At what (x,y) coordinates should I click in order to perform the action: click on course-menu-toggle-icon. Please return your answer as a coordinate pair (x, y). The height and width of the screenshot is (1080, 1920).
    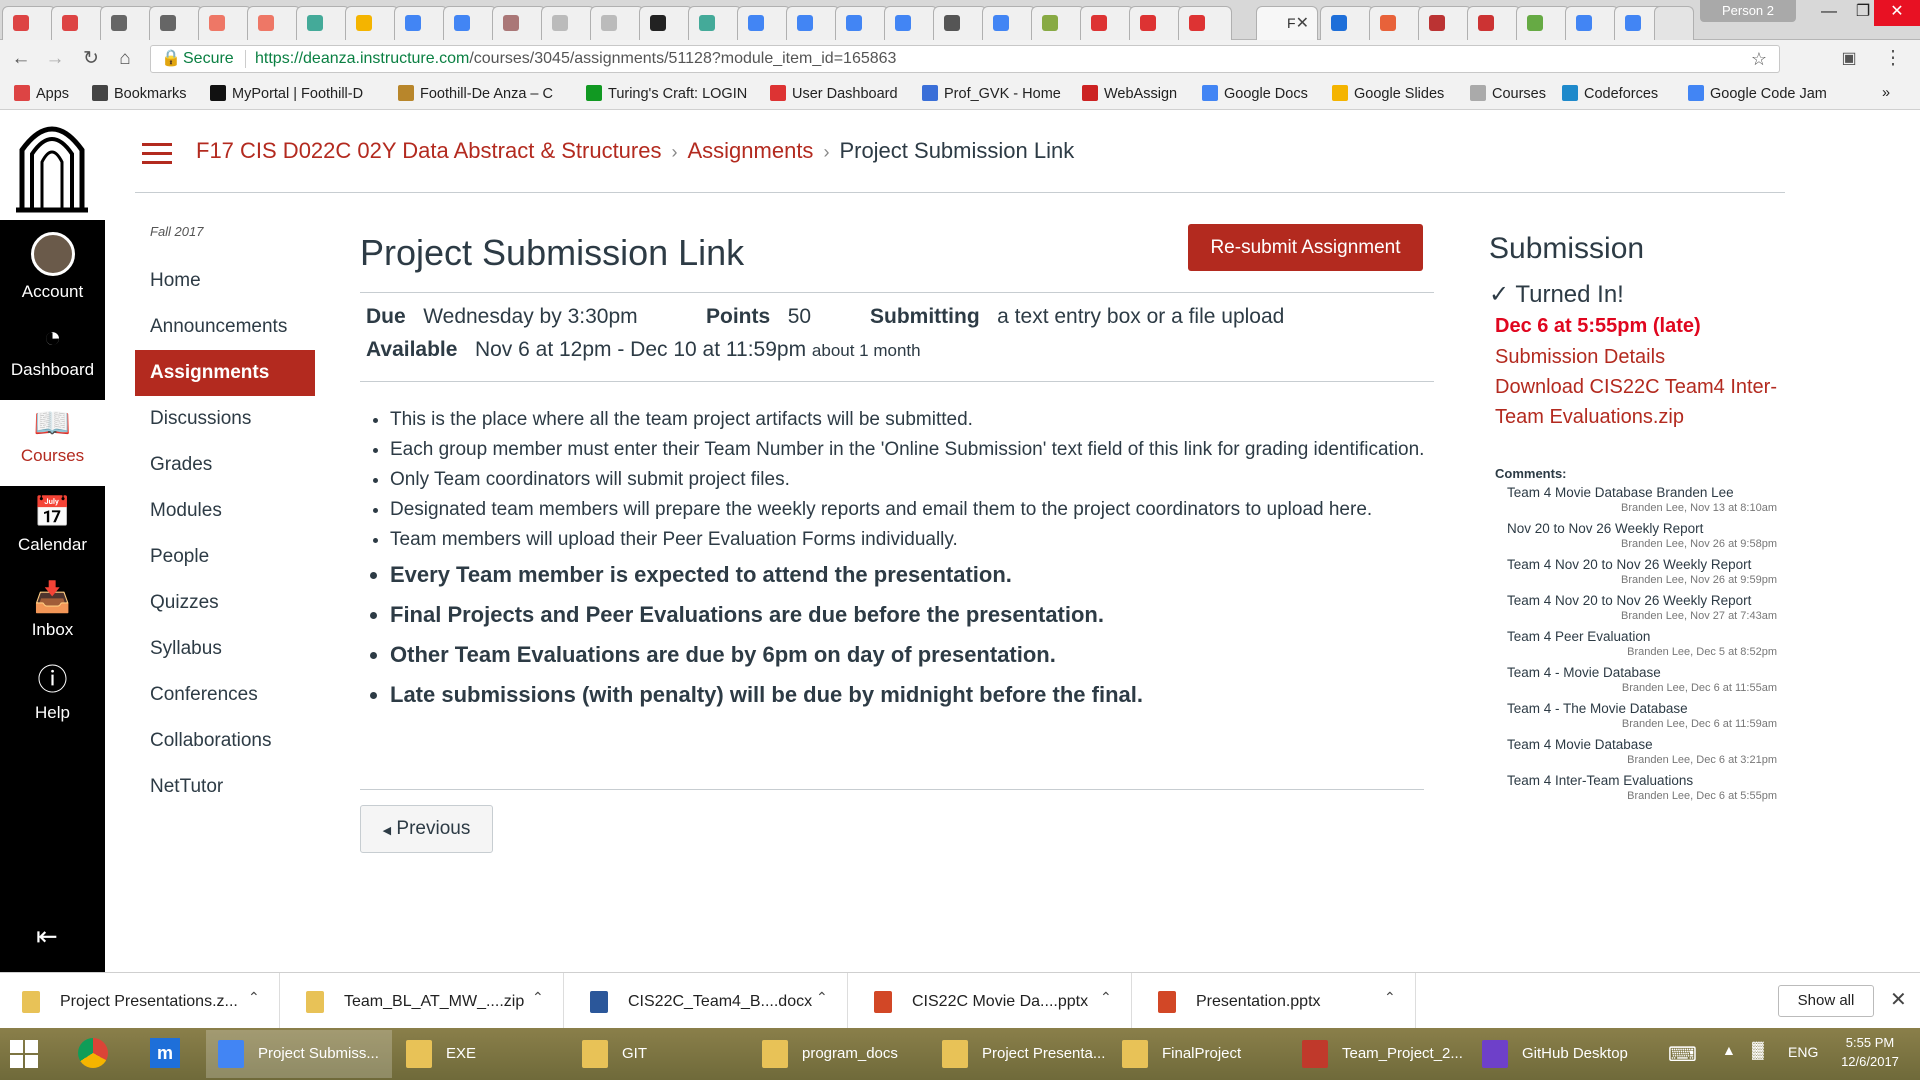
    Looking at the image, I should click on (157, 154).